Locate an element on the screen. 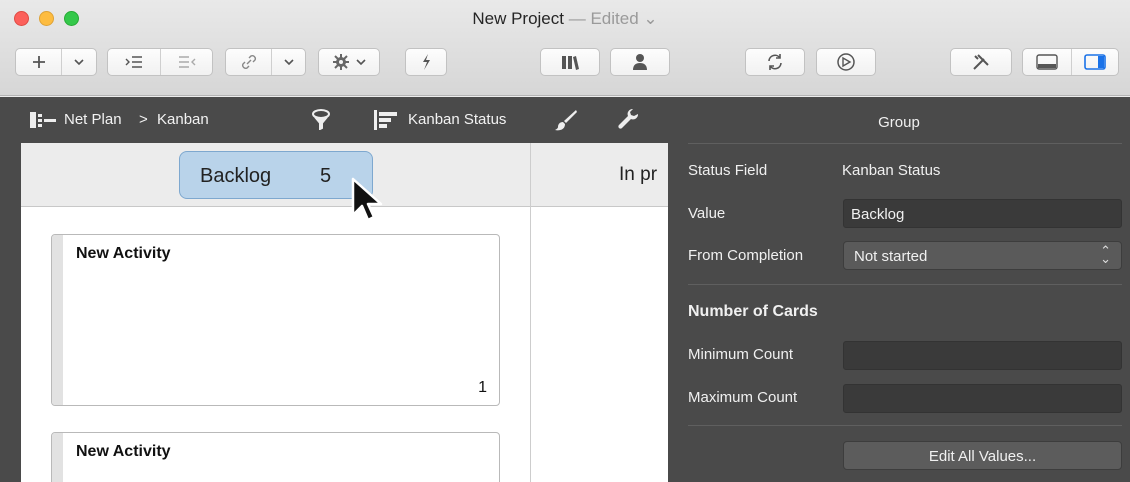 The width and height of the screenshot is (1130, 482). gear-icon is located at coordinates (341, 62).